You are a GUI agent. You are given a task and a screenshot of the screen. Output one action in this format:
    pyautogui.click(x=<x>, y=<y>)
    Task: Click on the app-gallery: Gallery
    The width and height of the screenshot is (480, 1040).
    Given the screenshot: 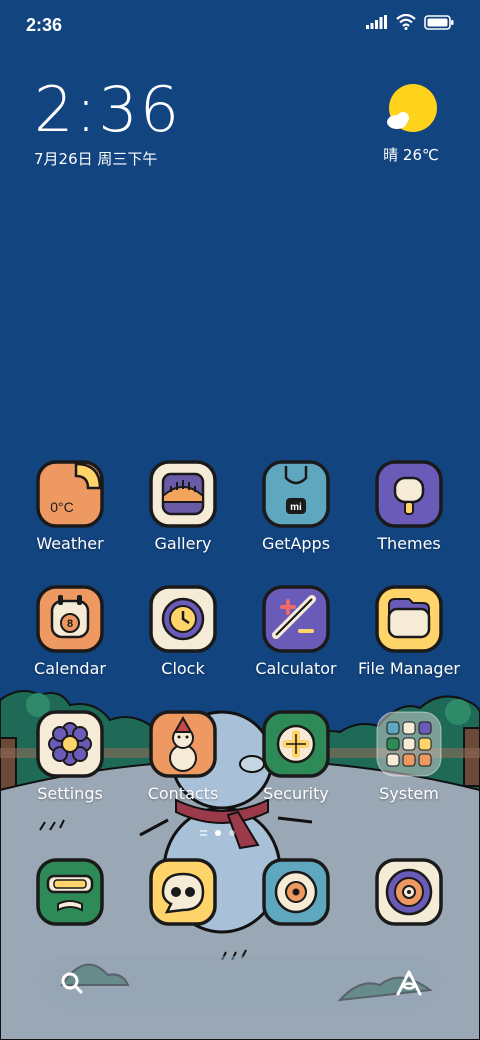 What is the action you would take?
    pyautogui.click(x=183, y=506)
    